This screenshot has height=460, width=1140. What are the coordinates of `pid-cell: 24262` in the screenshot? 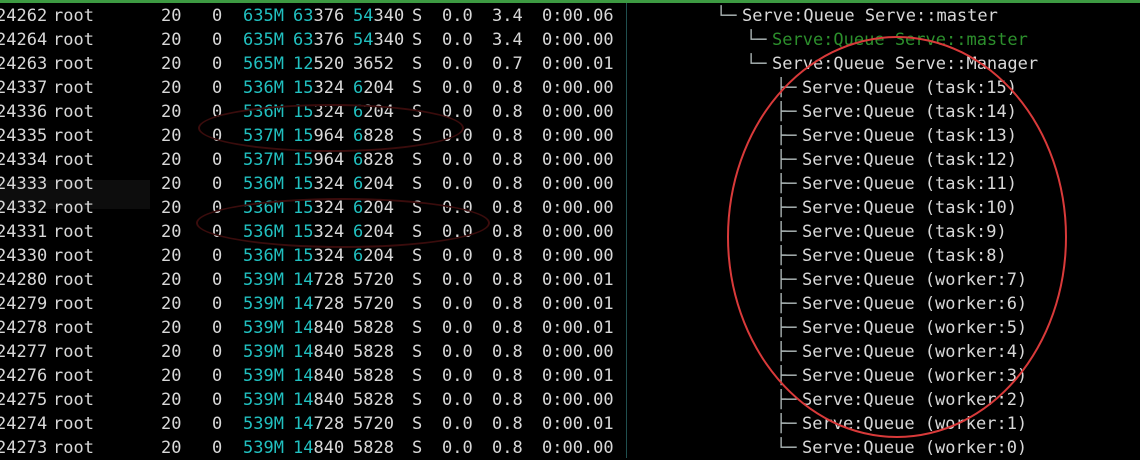 It's located at (24, 16).